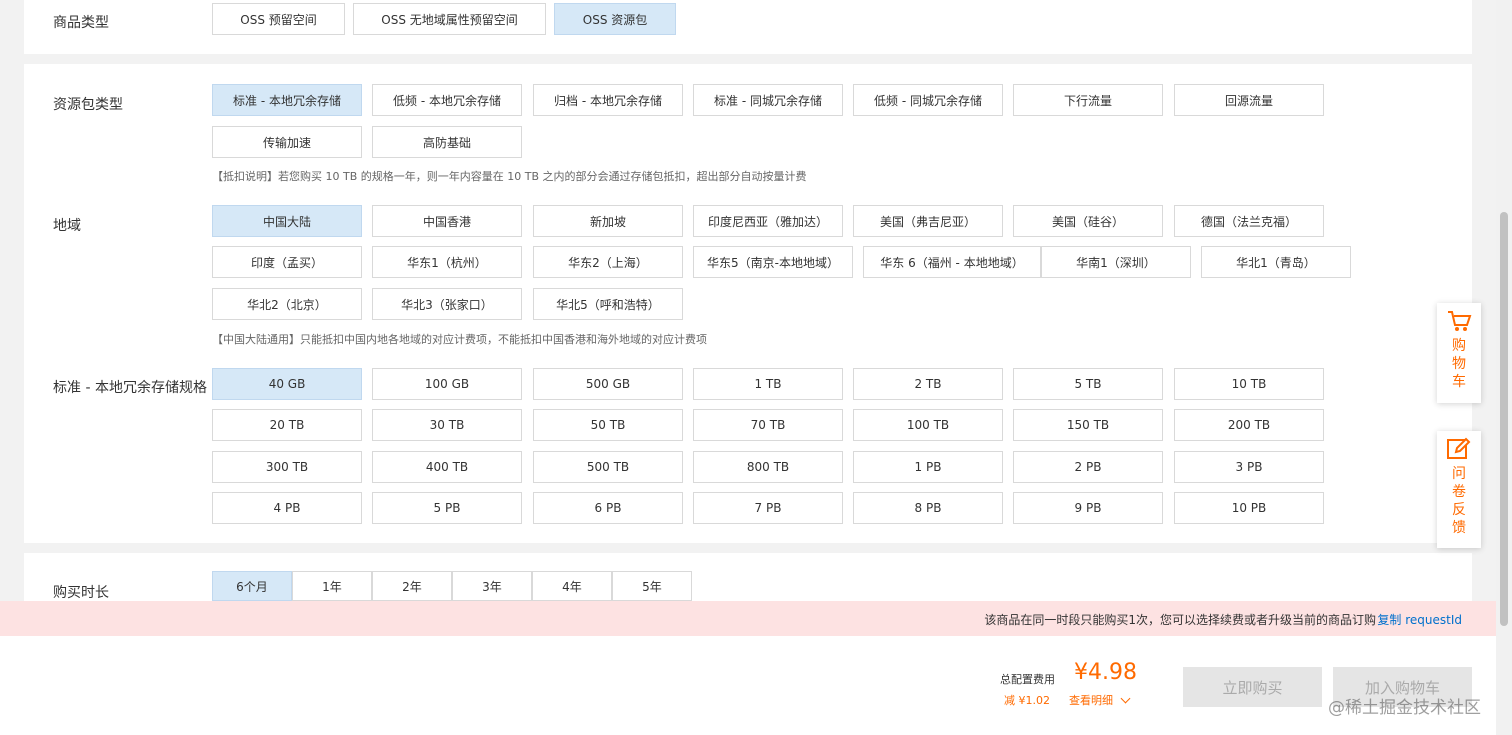  What do you see at coordinates (1460, 321) in the screenshot?
I see `cart-icon` at bounding box center [1460, 321].